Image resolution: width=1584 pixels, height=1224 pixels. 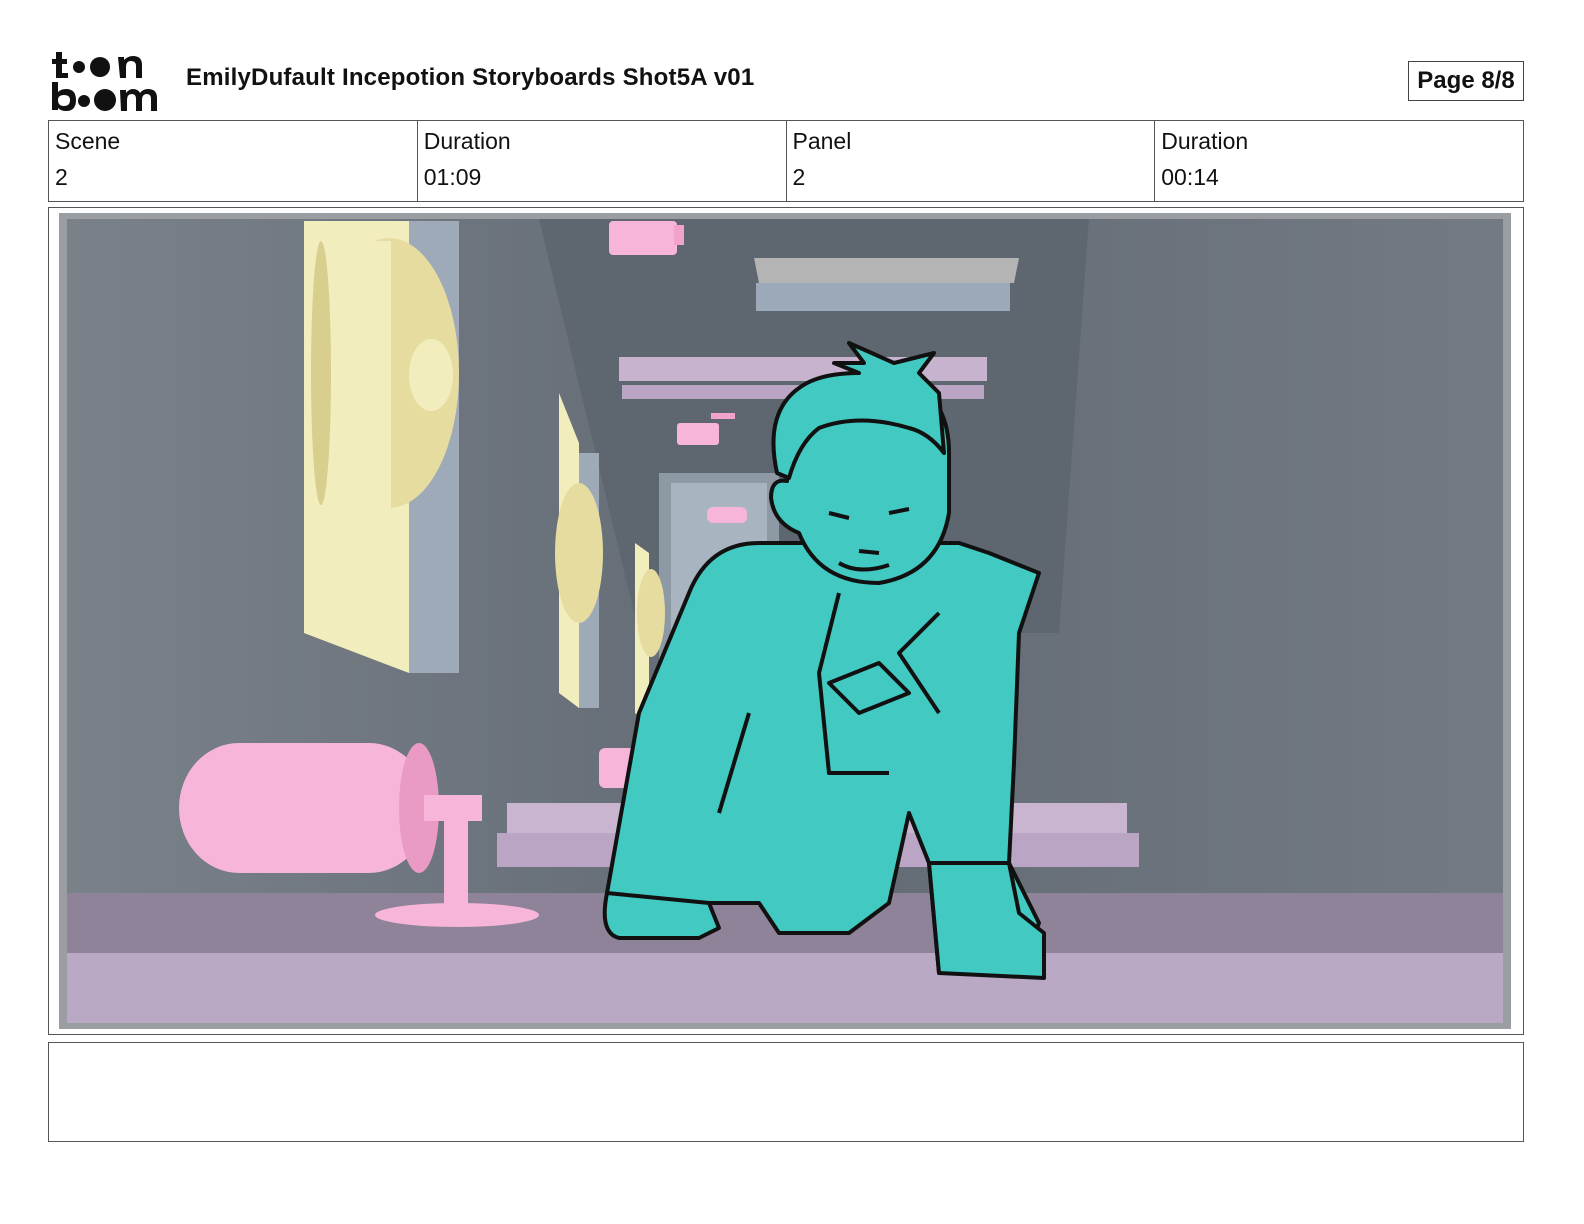 I want to click on page-number: Page 8/8, so click(x=1466, y=81).